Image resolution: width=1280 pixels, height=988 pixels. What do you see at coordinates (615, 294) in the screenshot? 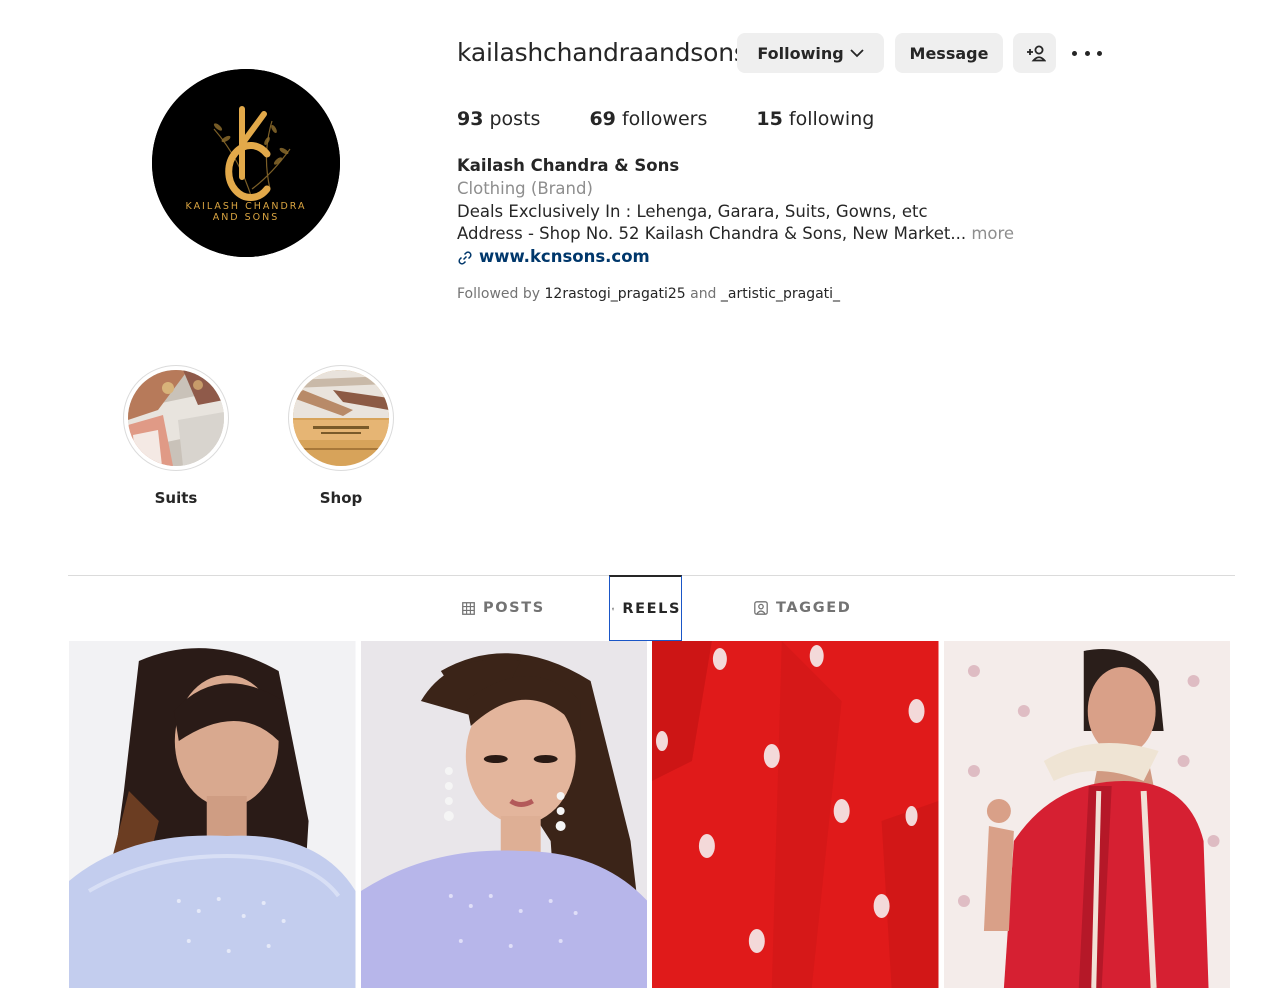
I see `followed-by-user-1: 12rastogi_pragati25` at bounding box center [615, 294].